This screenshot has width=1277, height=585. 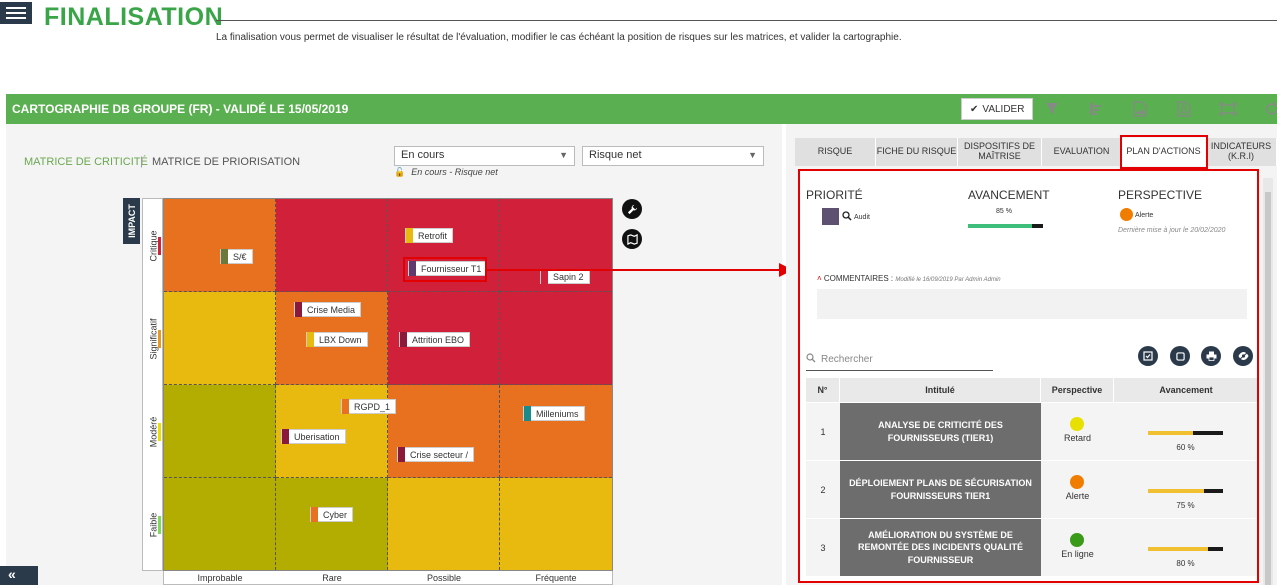 I want to click on map-icon, so click(x=632, y=239).